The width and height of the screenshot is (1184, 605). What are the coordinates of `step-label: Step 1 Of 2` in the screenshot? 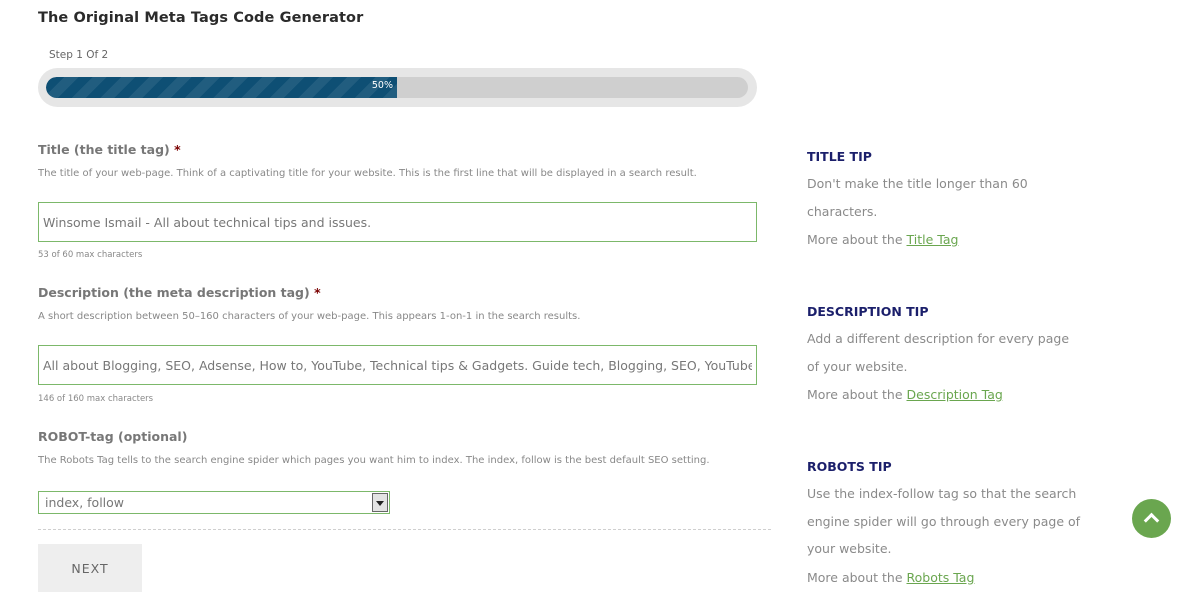 It's located at (79, 55).